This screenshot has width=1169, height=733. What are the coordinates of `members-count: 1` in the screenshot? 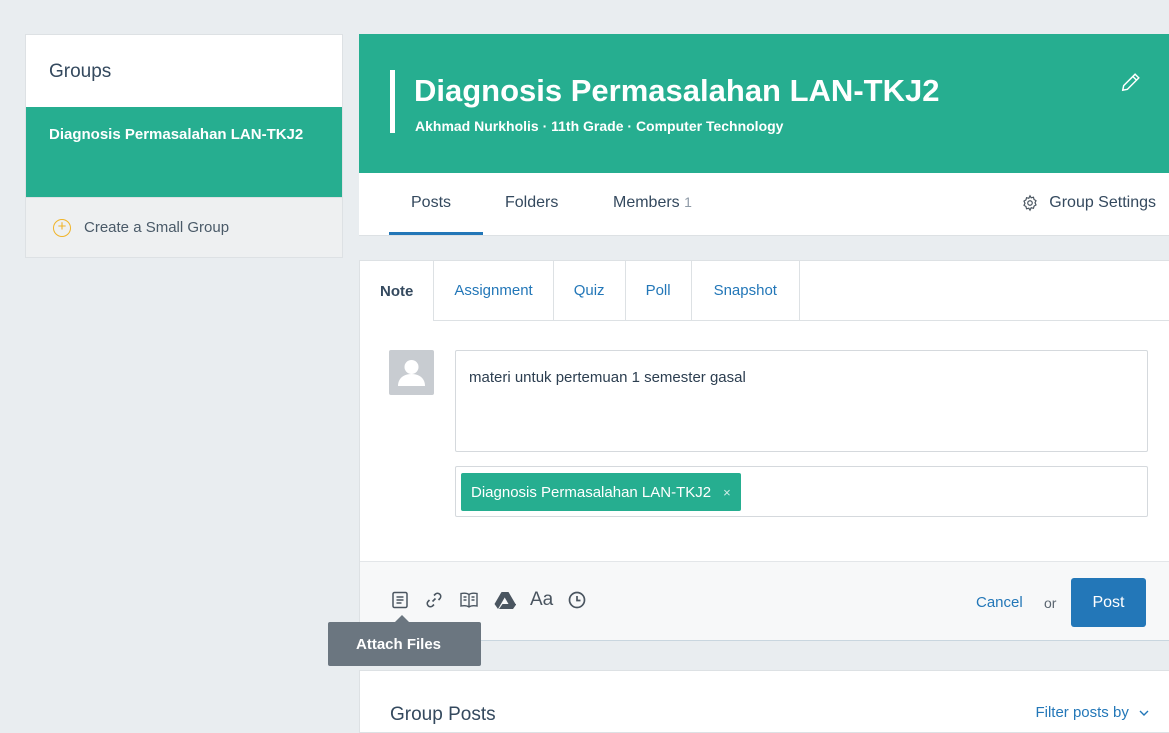 It's located at (688, 202).